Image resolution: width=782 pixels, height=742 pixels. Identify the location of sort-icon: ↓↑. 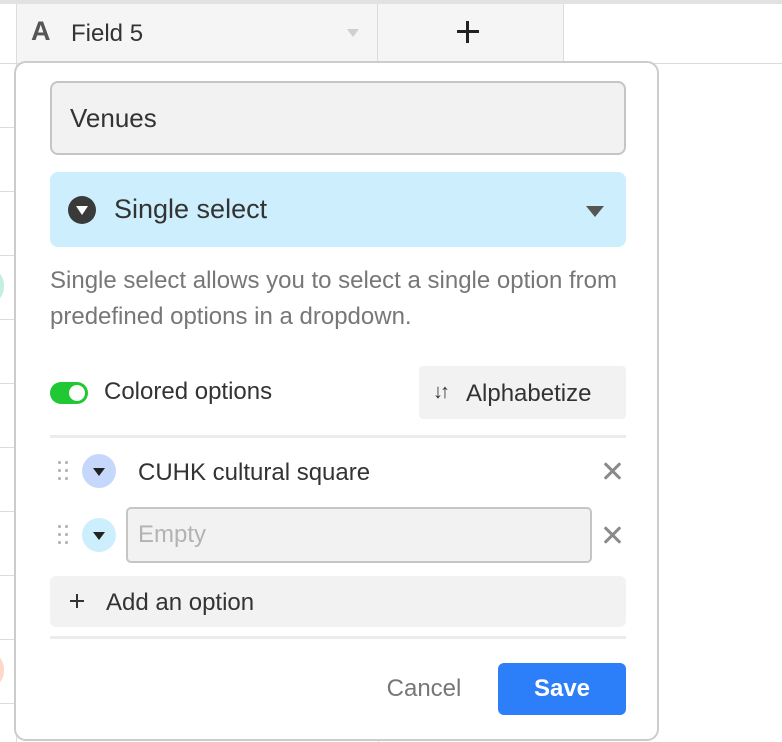
(441, 392).